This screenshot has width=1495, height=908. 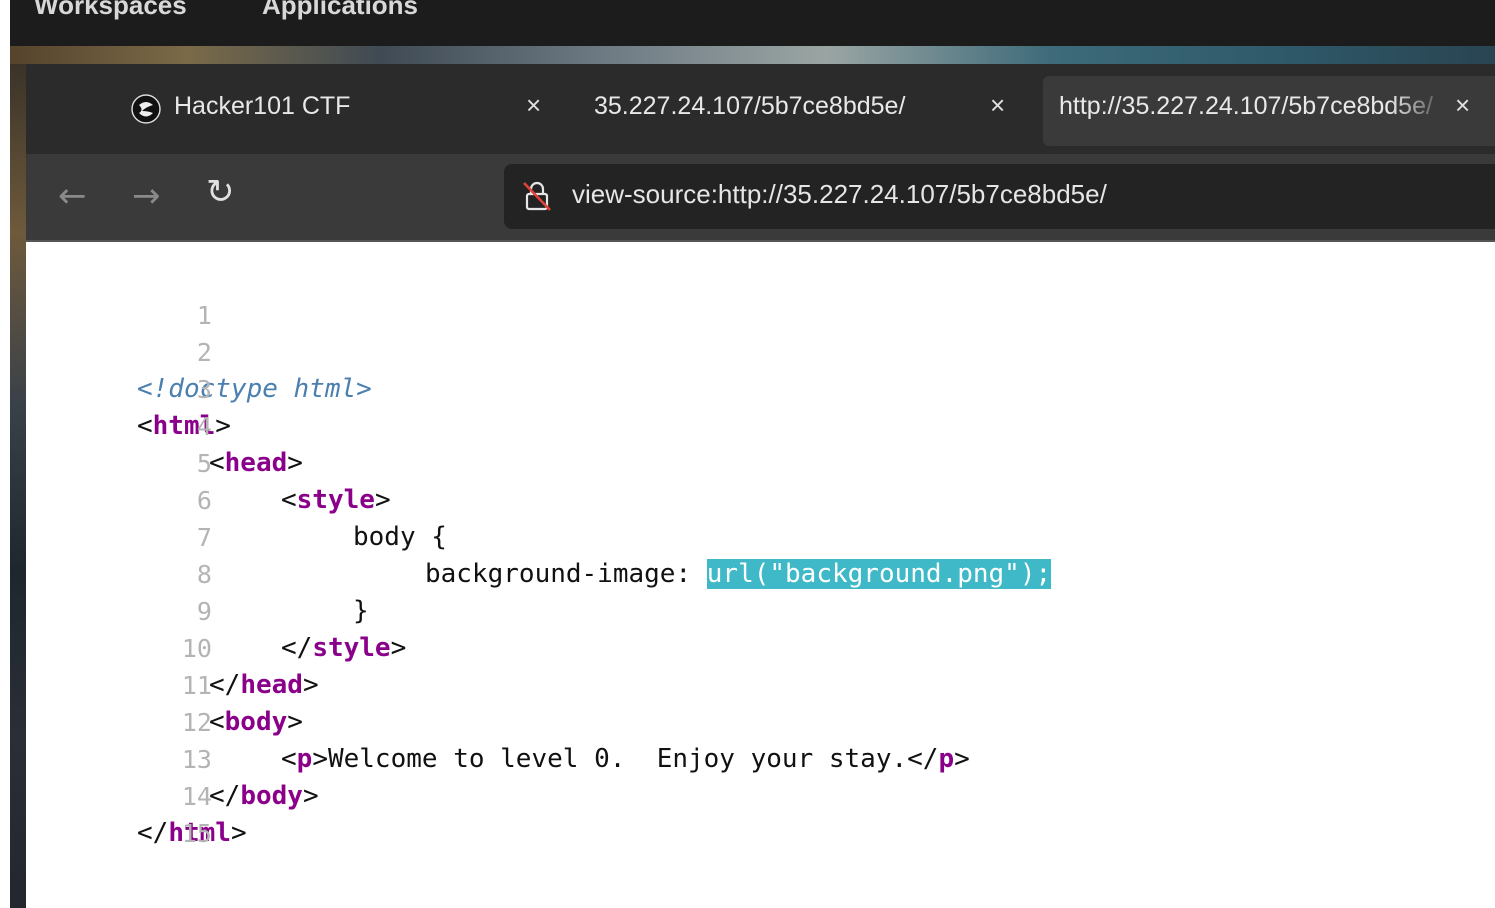 I want to click on source-line: 1, so click(x=119, y=295).